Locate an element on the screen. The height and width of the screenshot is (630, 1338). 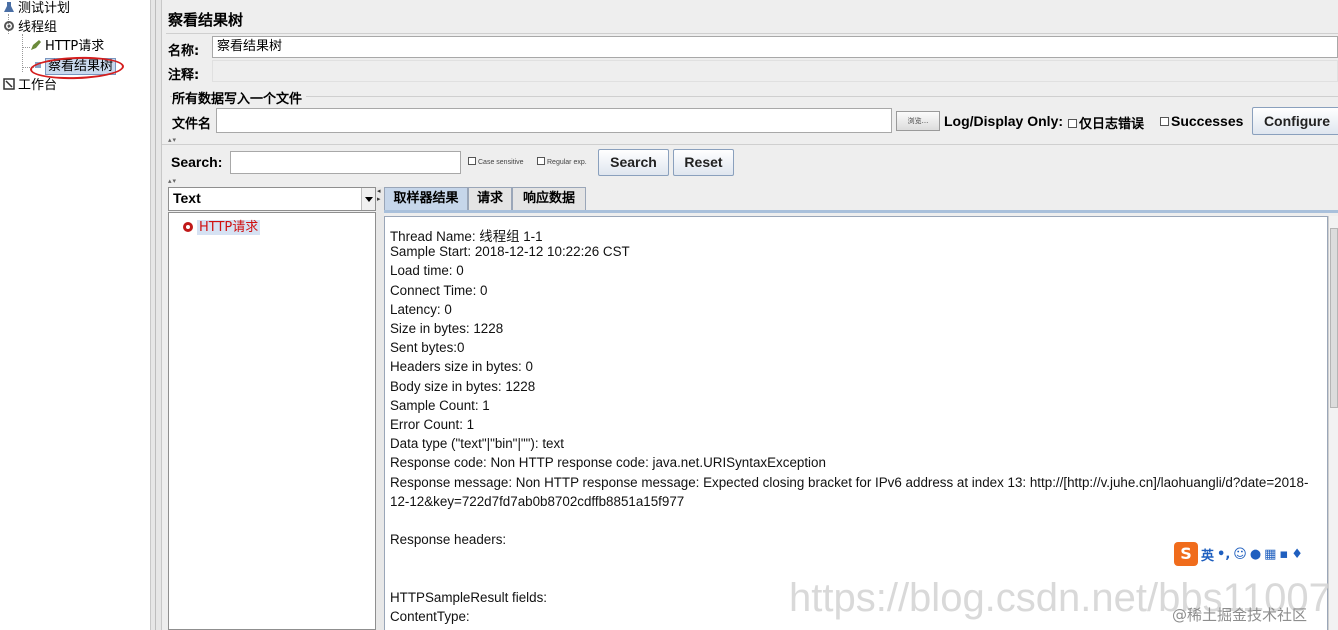
case-sensitive-checkbox: Case sensitive is located at coordinates (496, 161).